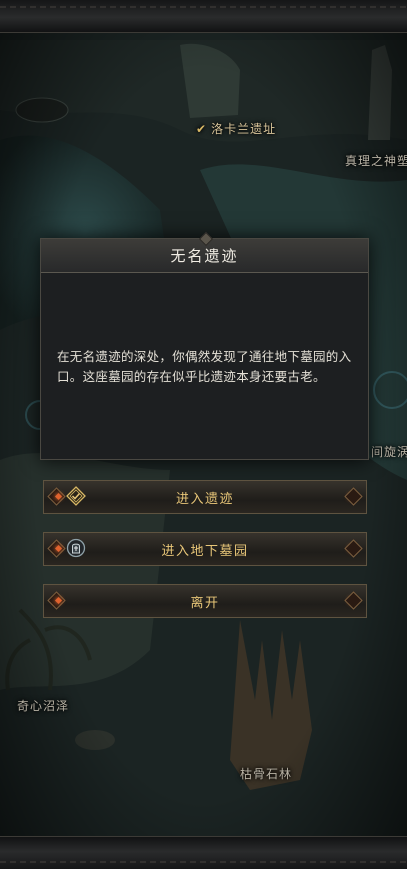 The image size is (407, 869). I want to click on check-icon: ✔, so click(202, 129).